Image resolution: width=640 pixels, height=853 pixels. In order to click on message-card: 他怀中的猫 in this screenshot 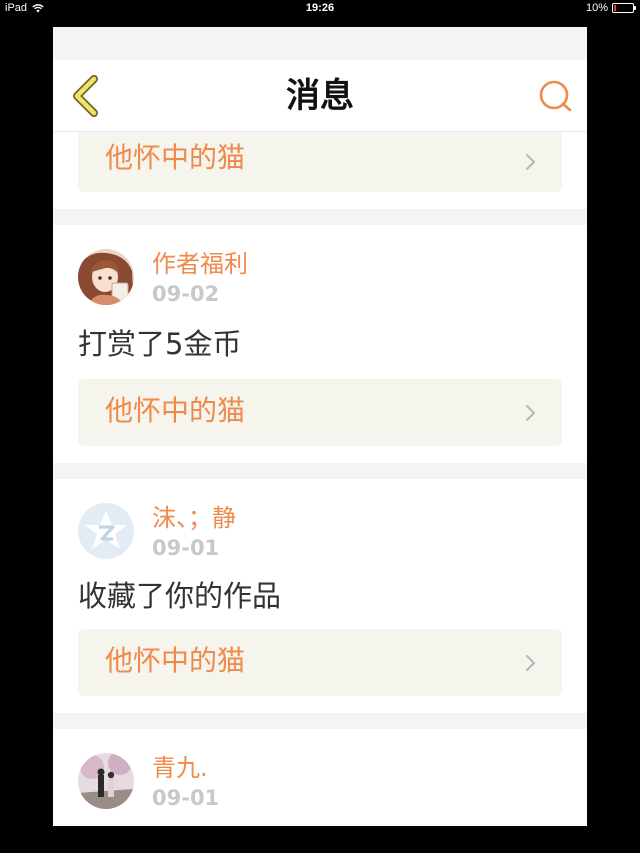, I will do `click(320, 170)`.